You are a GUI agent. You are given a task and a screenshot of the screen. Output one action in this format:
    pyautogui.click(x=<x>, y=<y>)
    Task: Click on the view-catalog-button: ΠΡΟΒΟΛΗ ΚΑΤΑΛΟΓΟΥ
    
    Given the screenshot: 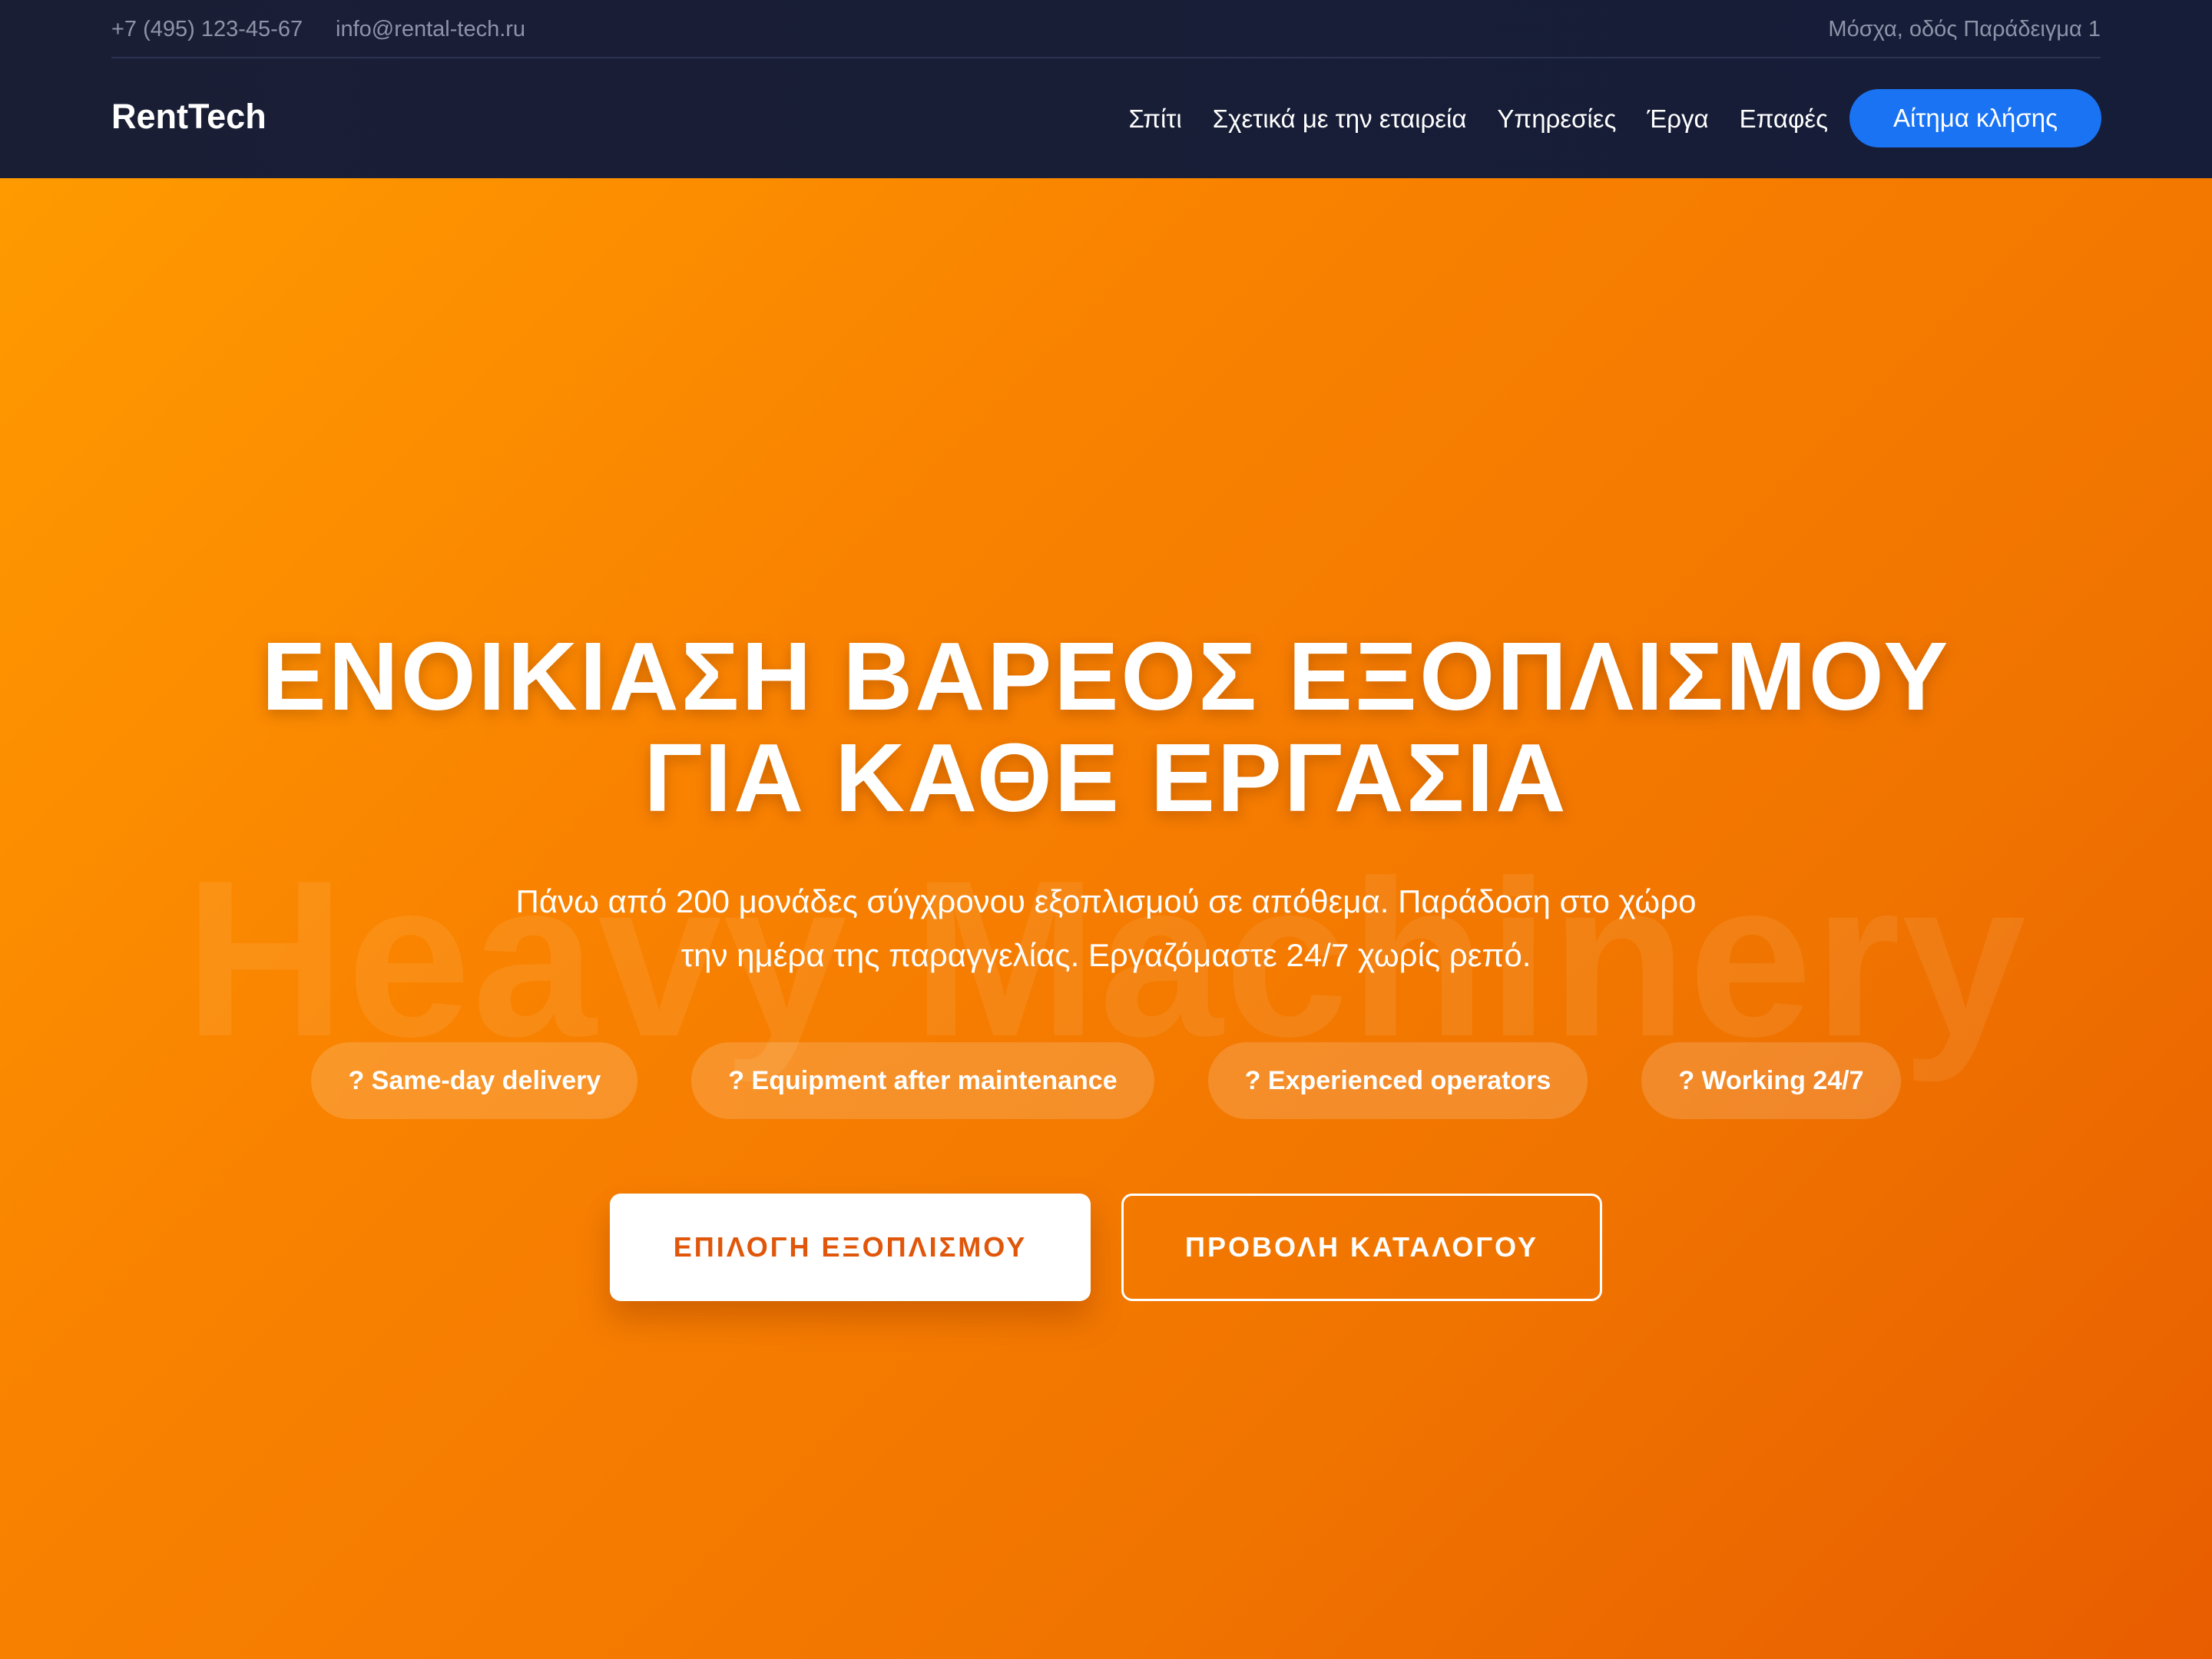 What is the action you would take?
    pyautogui.click(x=1361, y=1247)
    